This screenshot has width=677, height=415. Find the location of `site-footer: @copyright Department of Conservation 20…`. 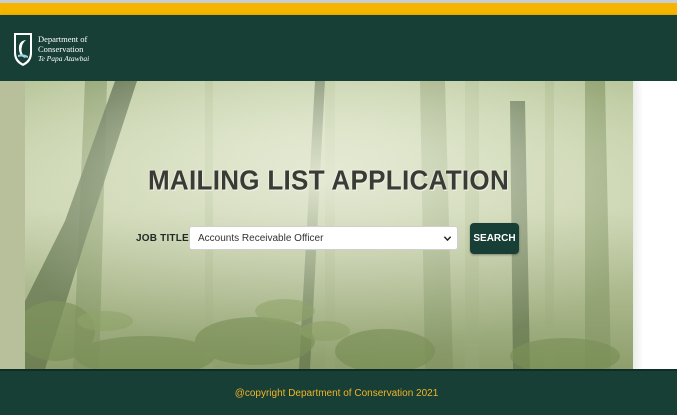

site-footer: @copyright Department of Conservation 20… is located at coordinates (338, 392).